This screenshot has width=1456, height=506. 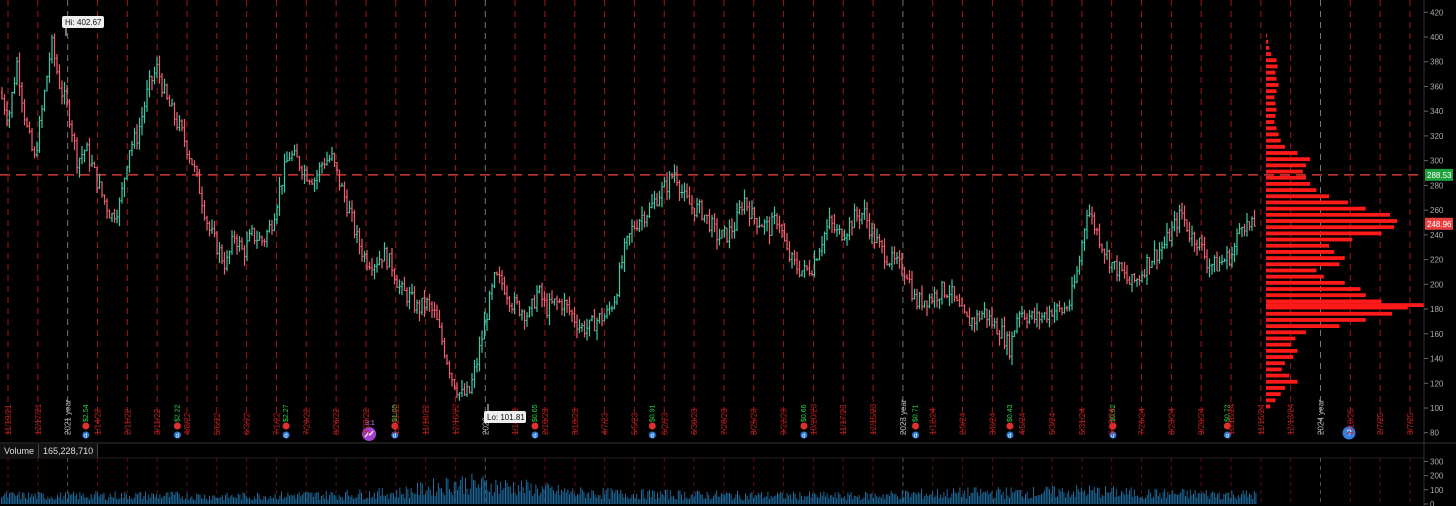 I want to click on last-price-tag: 288.53, so click(x=1439, y=174).